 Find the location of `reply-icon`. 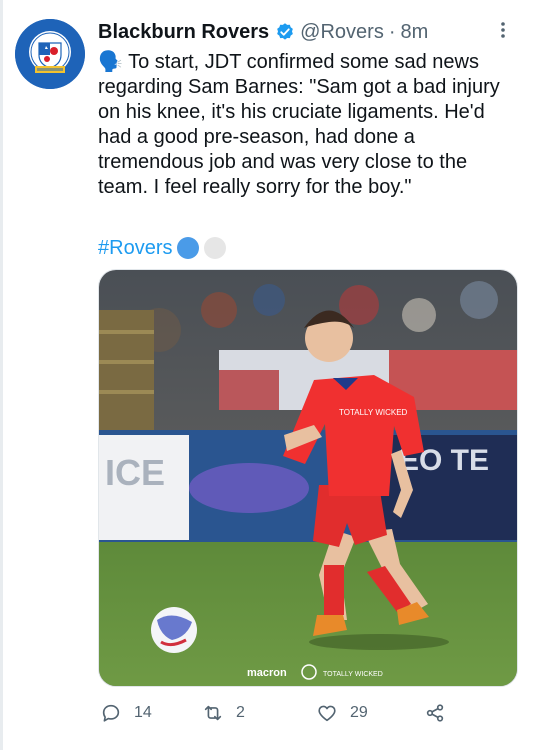

reply-icon is located at coordinates (111, 713).